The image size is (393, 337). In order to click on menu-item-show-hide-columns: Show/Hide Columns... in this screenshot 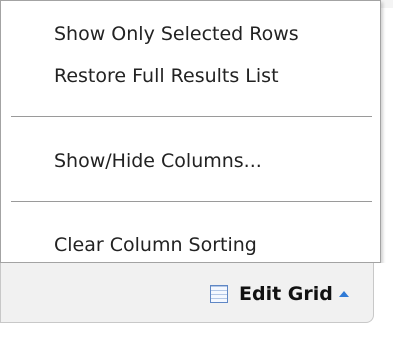, I will do `click(158, 161)`.